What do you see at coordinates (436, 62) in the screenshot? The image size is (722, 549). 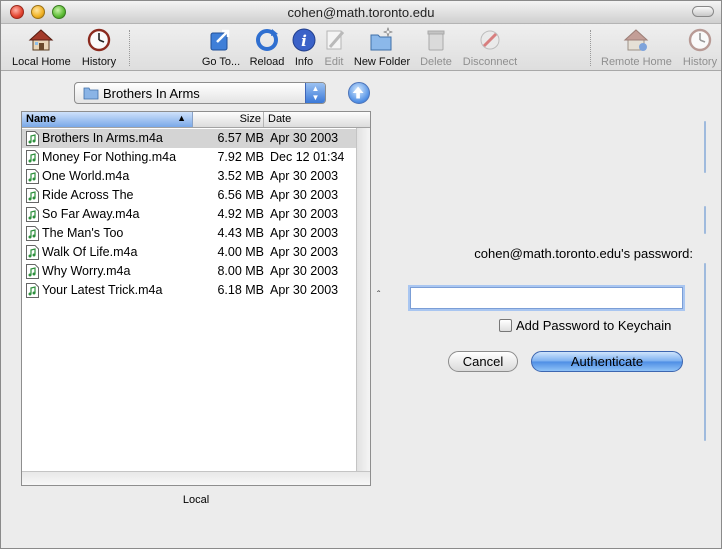 I see `delete-label: Delete` at bounding box center [436, 62].